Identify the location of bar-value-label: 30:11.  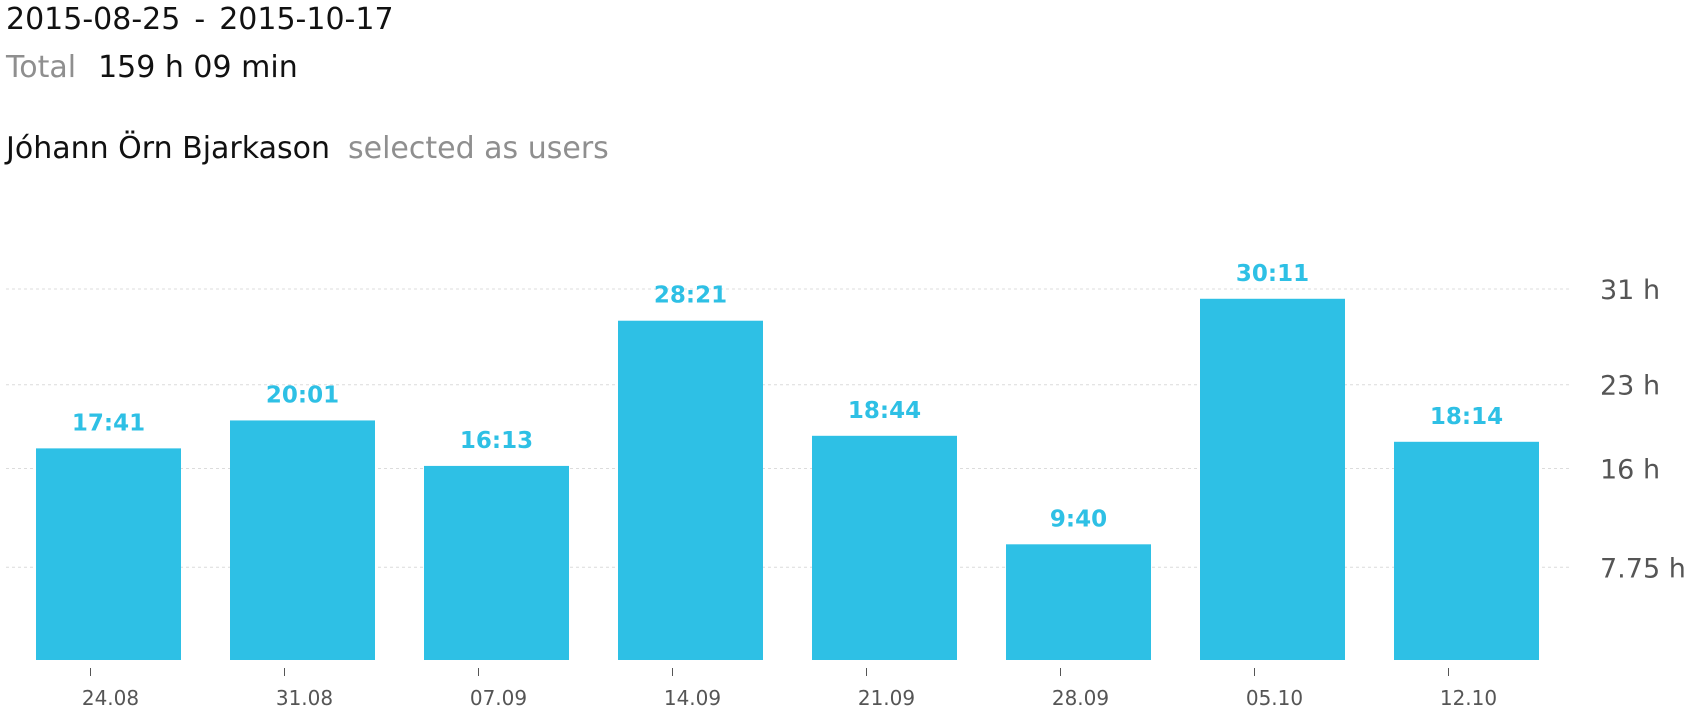
(1272, 274).